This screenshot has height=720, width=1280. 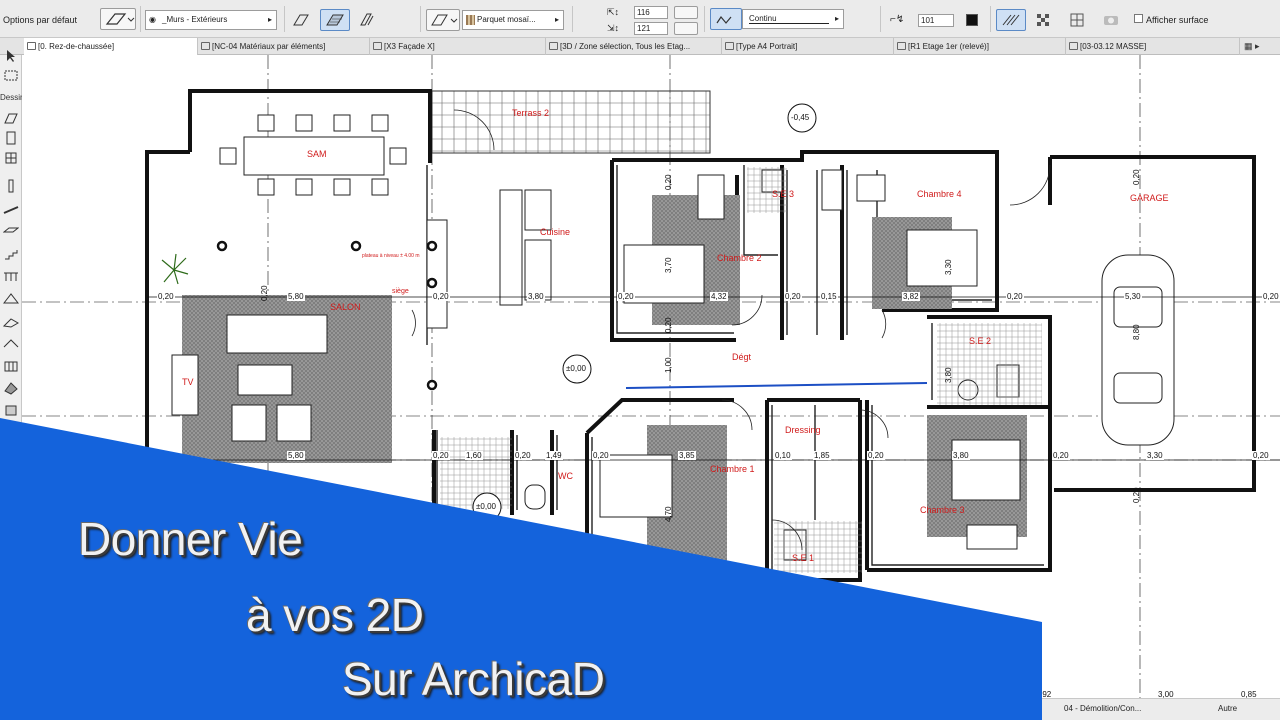 I want to click on surface-icon, so click(x=444, y=20).